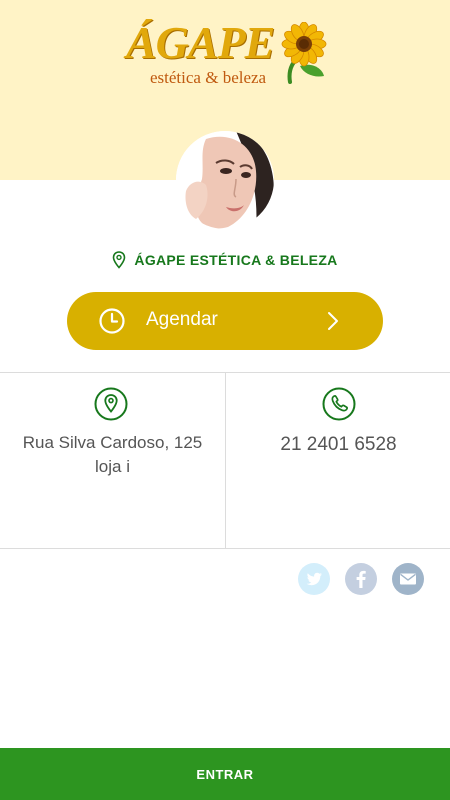 Image resolution: width=450 pixels, height=800 pixels. What do you see at coordinates (225, 321) in the screenshot?
I see `schedule-button: Agendar` at bounding box center [225, 321].